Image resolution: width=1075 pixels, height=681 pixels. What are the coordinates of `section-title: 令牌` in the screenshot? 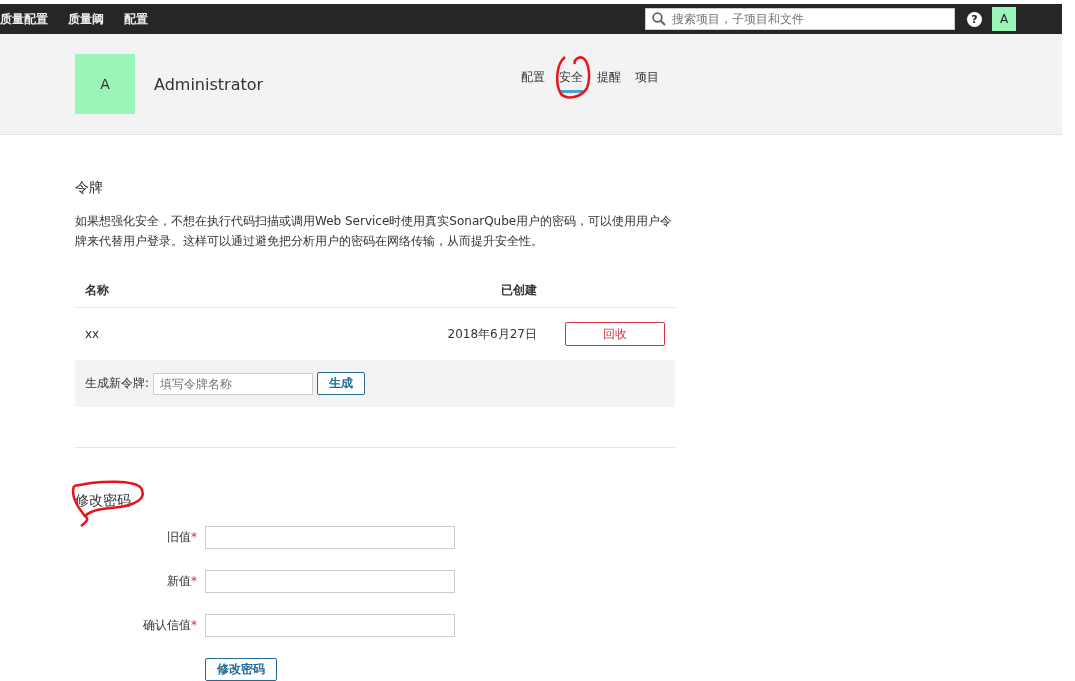 It's located at (89, 188).